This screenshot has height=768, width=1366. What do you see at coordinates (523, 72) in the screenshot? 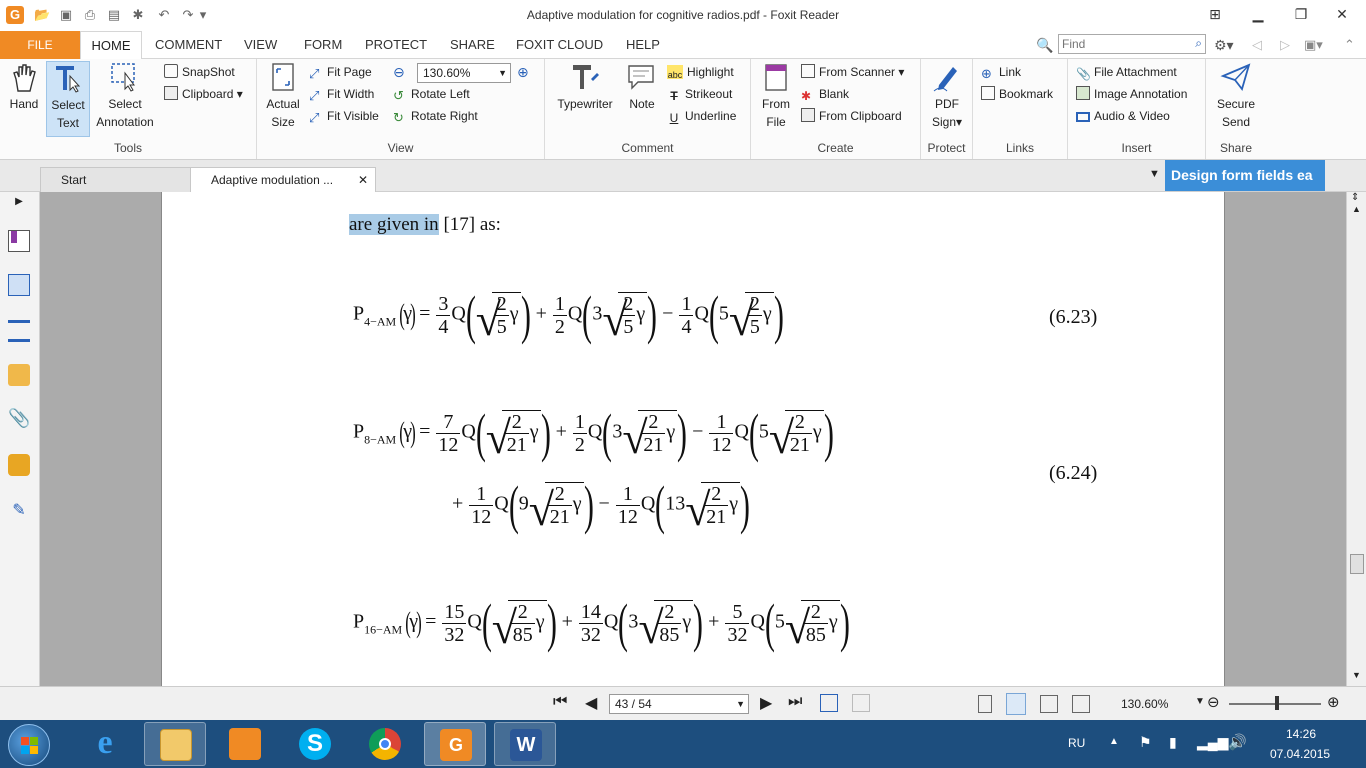
I see `zoom-in-icon: ⊕` at bounding box center [523, 72].